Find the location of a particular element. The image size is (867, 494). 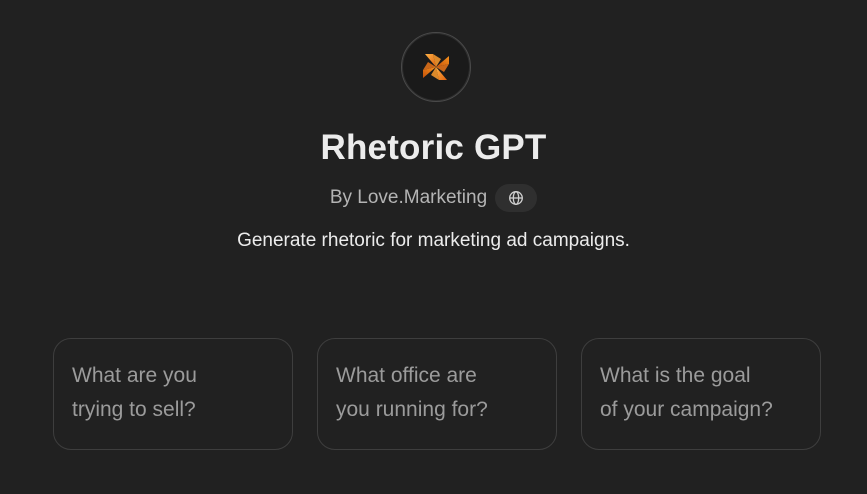

globe-icon is located at coordinates (516, 198).